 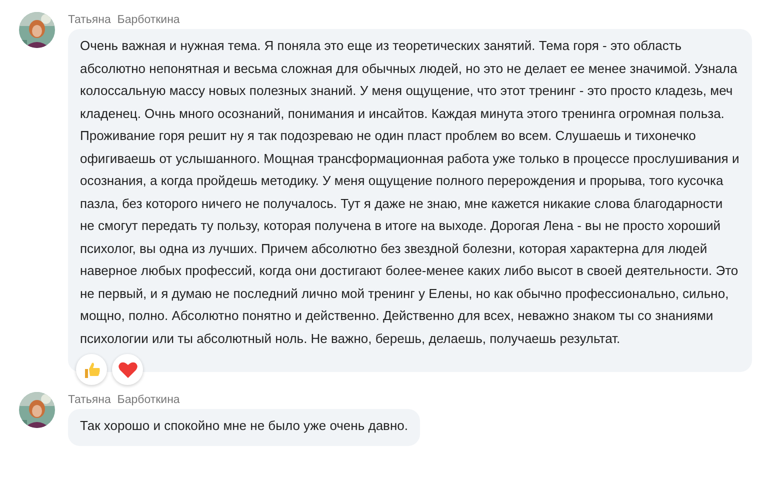 I want to click on thumbs-up-icon, so click(x=91, y=369).